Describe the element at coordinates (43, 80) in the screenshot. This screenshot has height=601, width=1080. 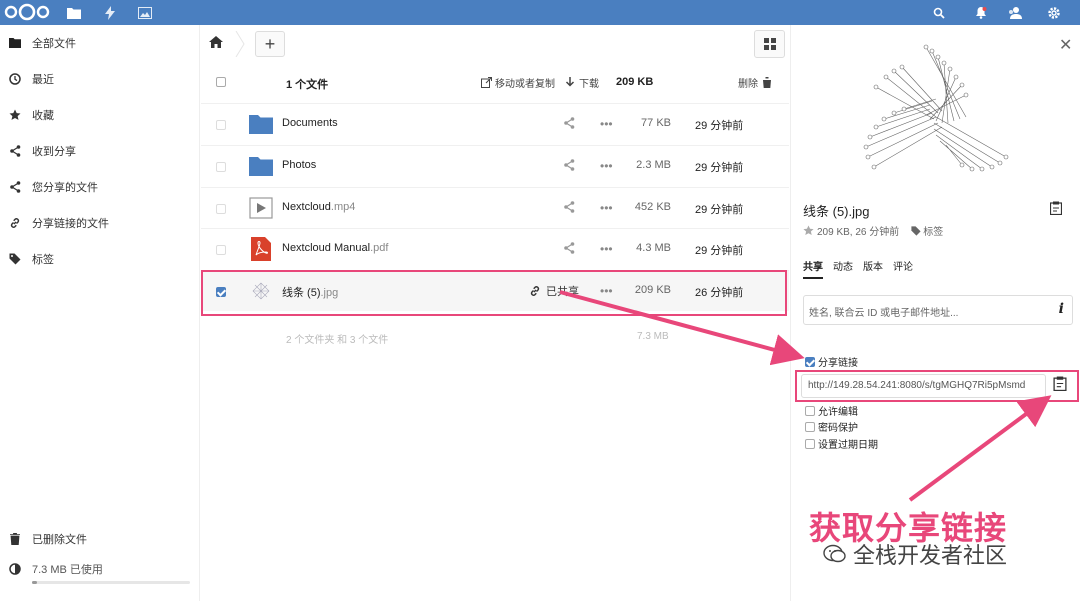
I see `sidebar-item-label: 最近` at that location.